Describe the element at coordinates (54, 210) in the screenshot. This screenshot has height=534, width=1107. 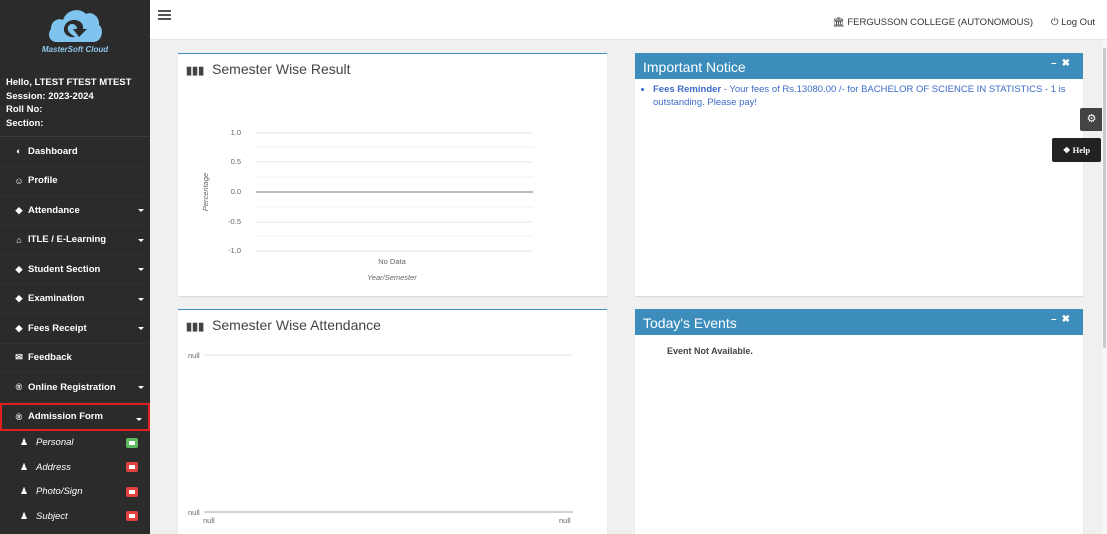
I see `sidebar-item-label: Attendance` at that location.